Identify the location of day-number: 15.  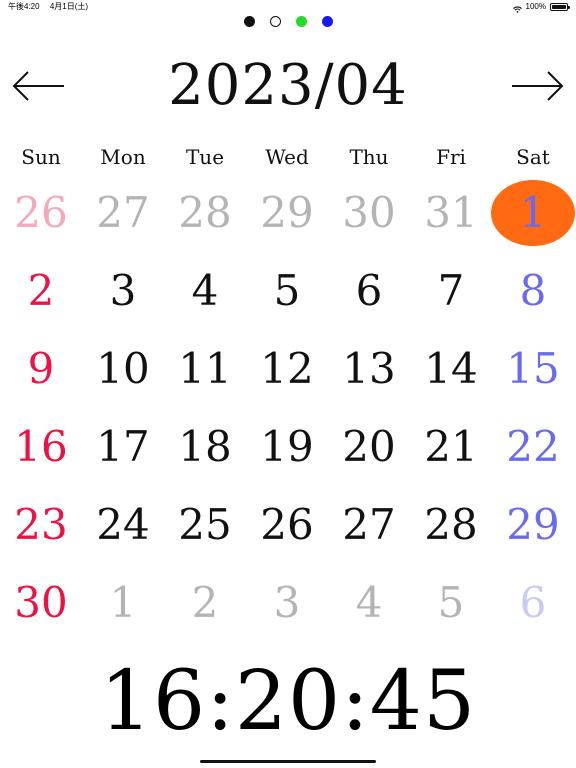
(533, 368).